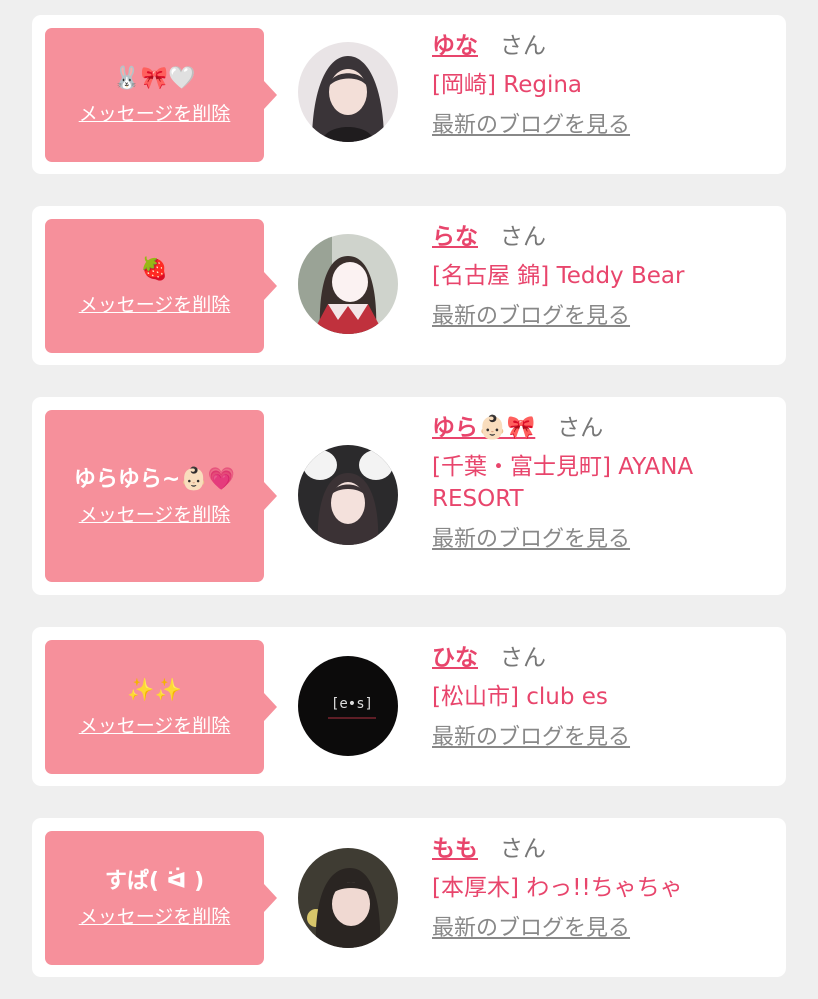 This screenshot has width=818, height=999. I want to click on message-bubble: すぱ( ᐛ ) メッセージを削除, so click(161, 898).